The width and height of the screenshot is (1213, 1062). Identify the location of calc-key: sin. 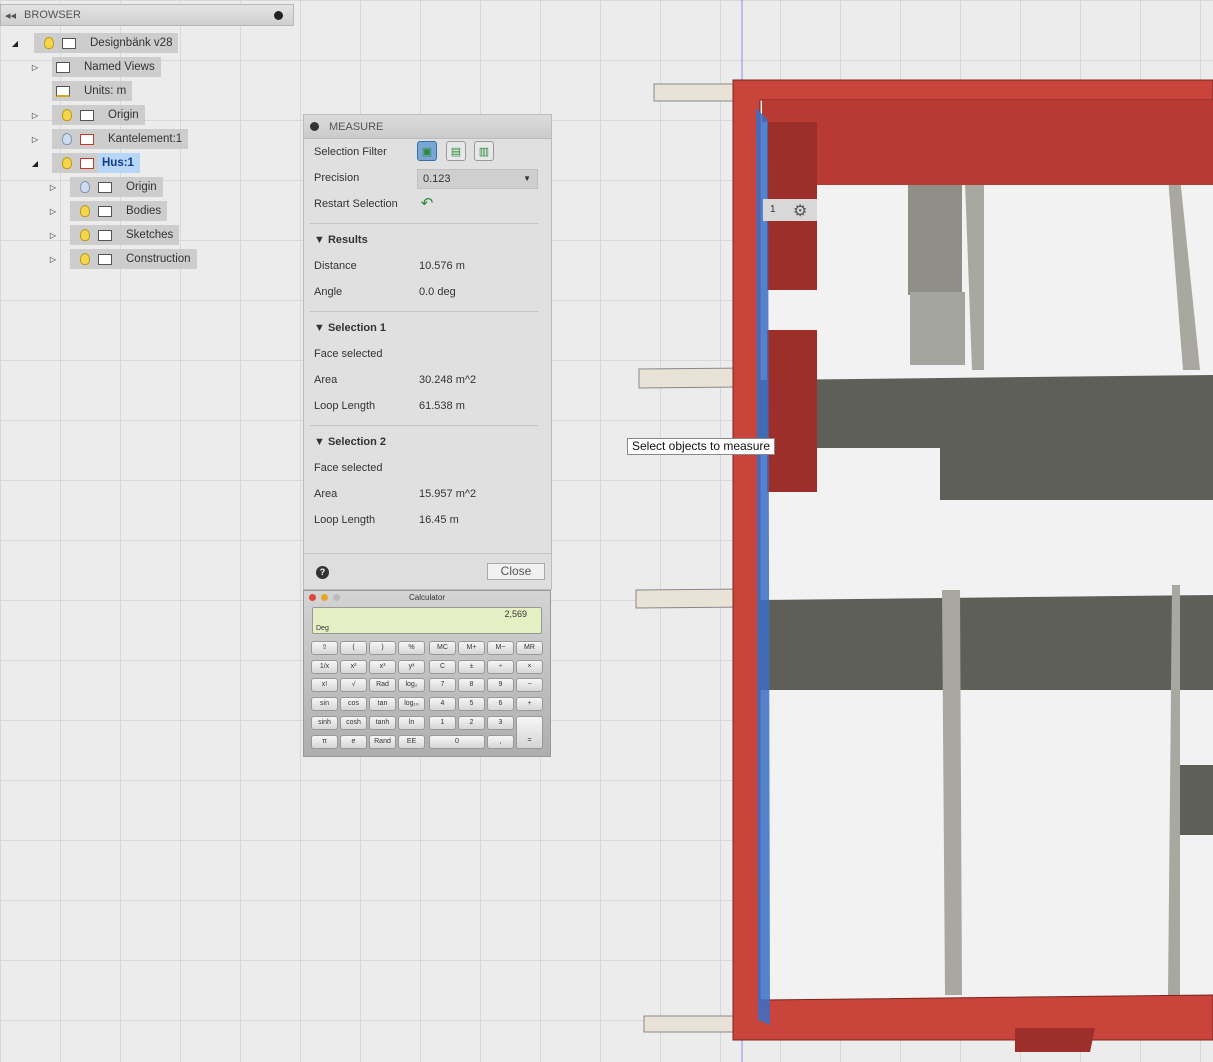
(324, 704).